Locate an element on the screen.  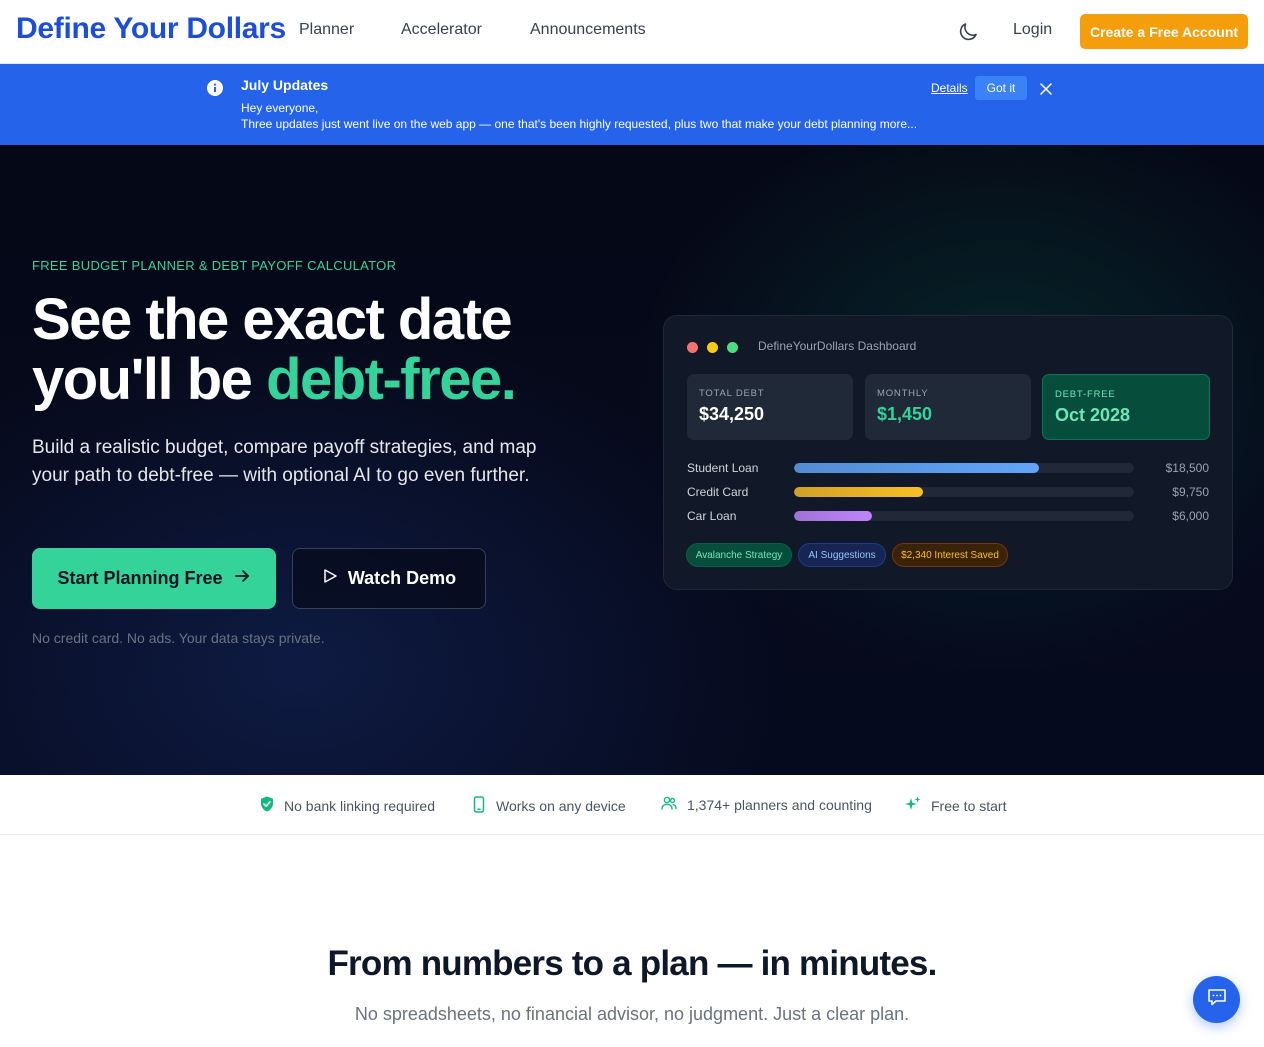
dark-mode-toggle-icon is located at coordinates (968, 32).